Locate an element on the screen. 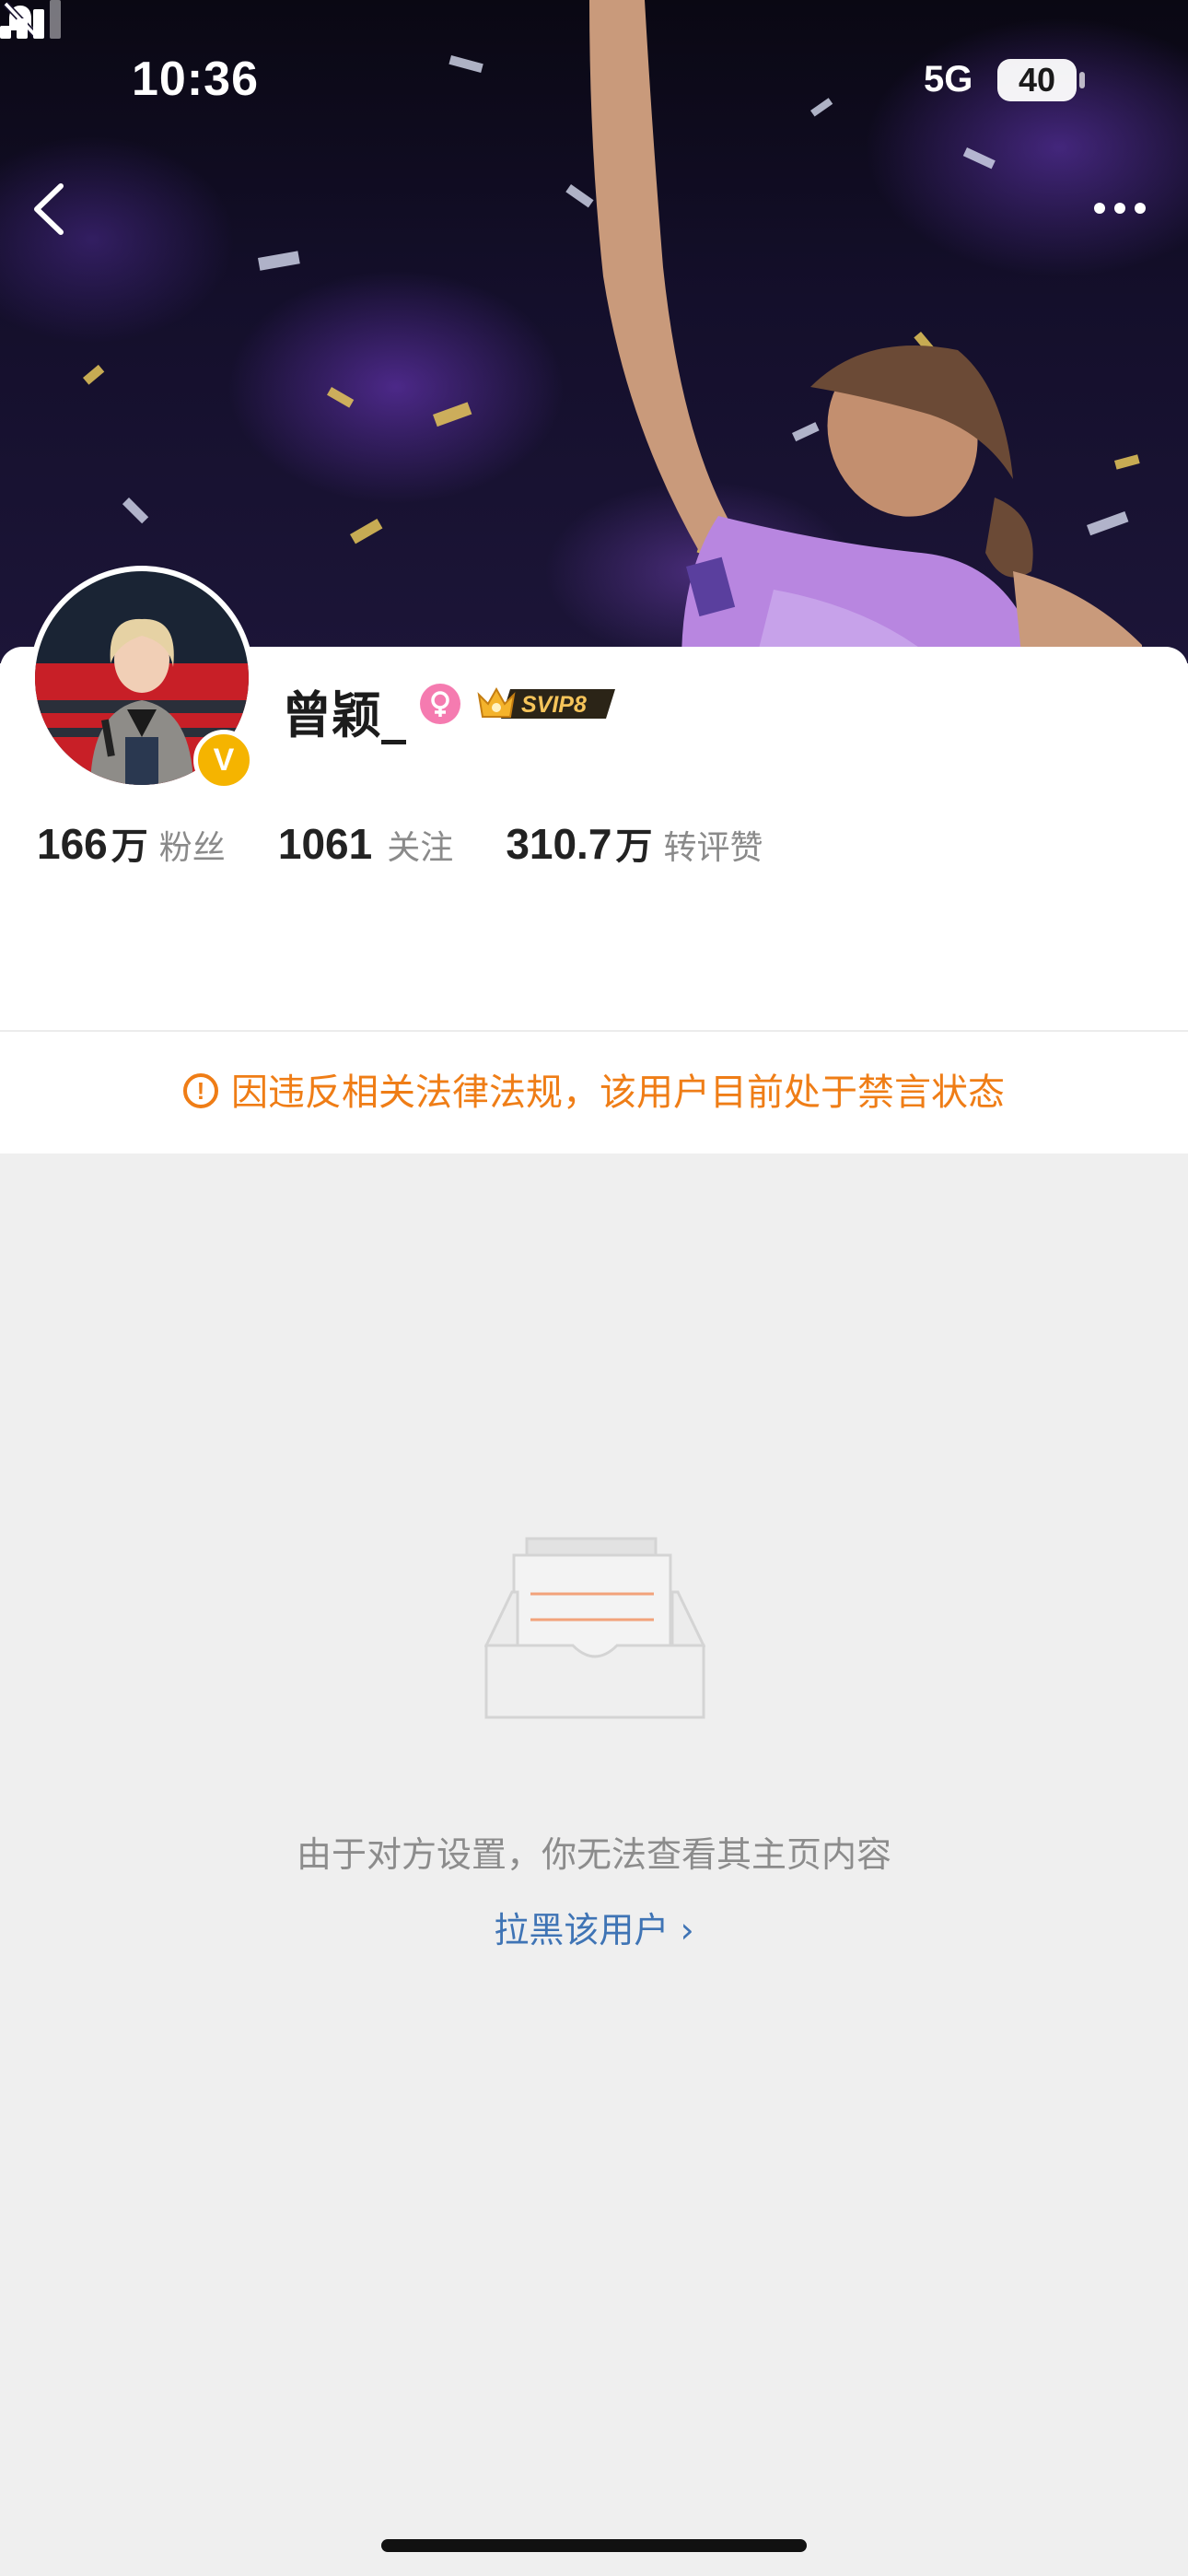 This screenshot has width=1188, height=2576. stat-label: 粉丝 is located at coordinates (192, 848).